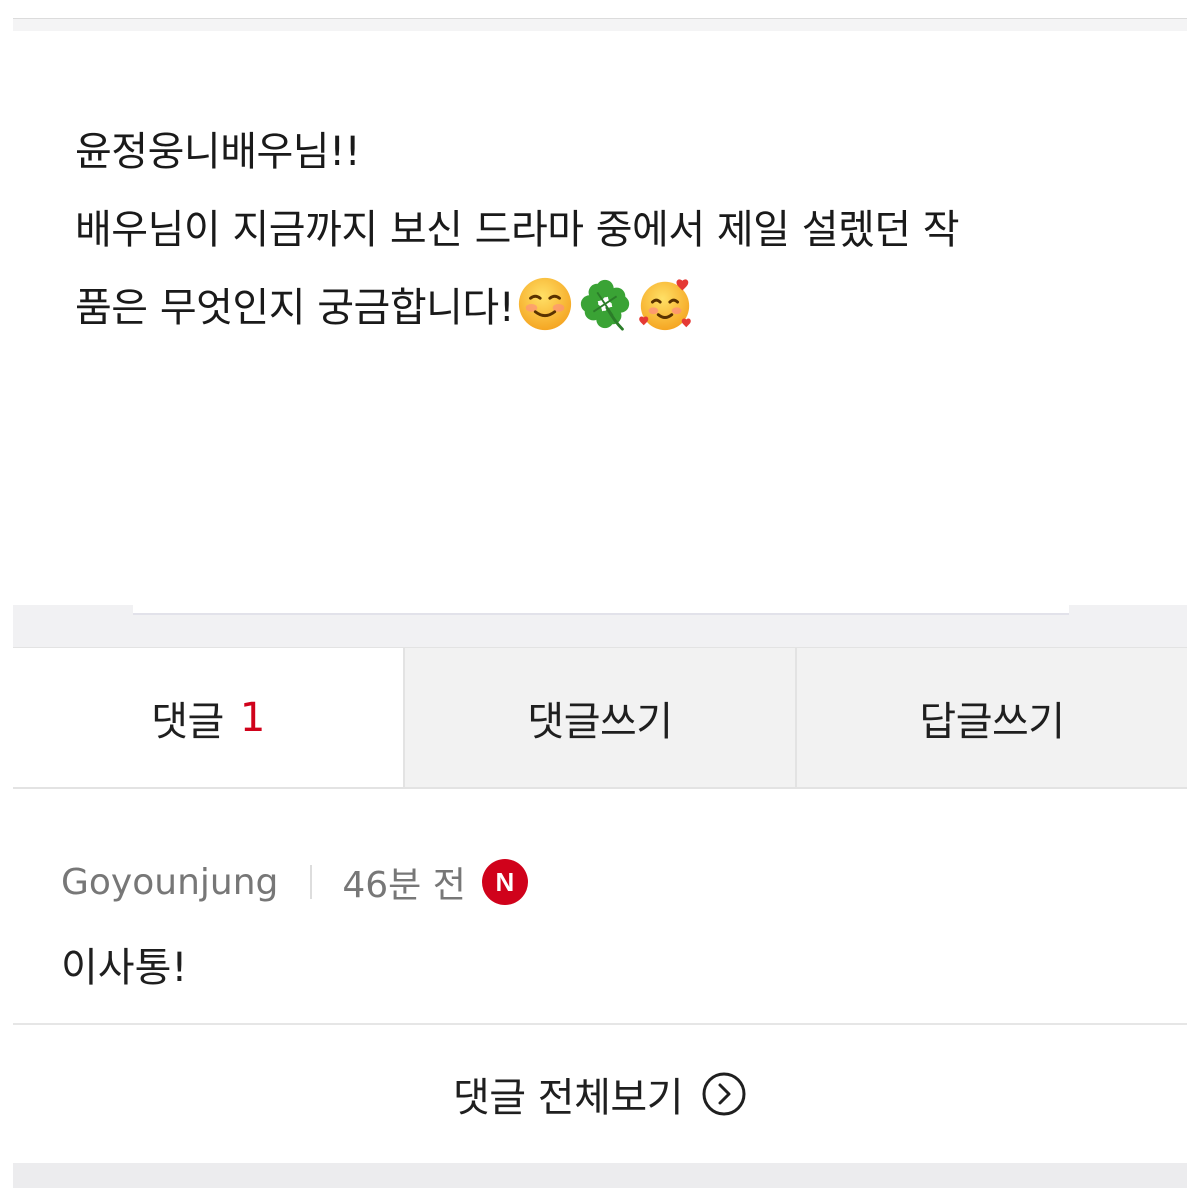 Image resolution: width=1200 pixels, height=1200 pixels. I want to click on tab-write-comment-label: 댓글쓰기, so click(600, 721).